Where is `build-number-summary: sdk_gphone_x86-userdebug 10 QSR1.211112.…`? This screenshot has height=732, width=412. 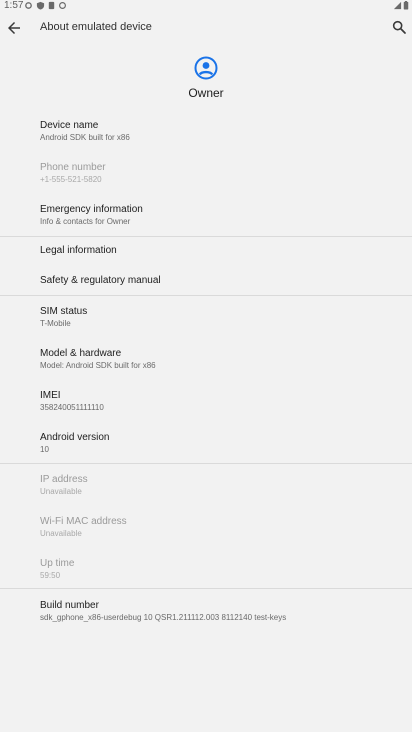
build-number-summary: sdk_gphone_x86-userdebug 10 QSR1.211112.… is located at coordinates (163, 617).